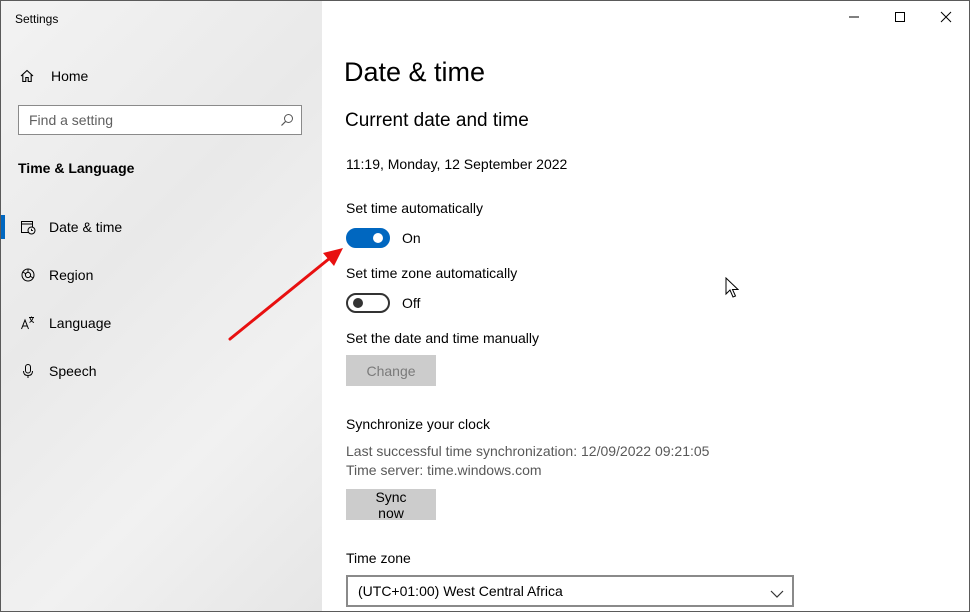 Image resolution: width=970 pixels, height=612 pixels. Describe the element at coordinates (415, 72) in the screenshot. I see `page-title: Date & time` at that location.